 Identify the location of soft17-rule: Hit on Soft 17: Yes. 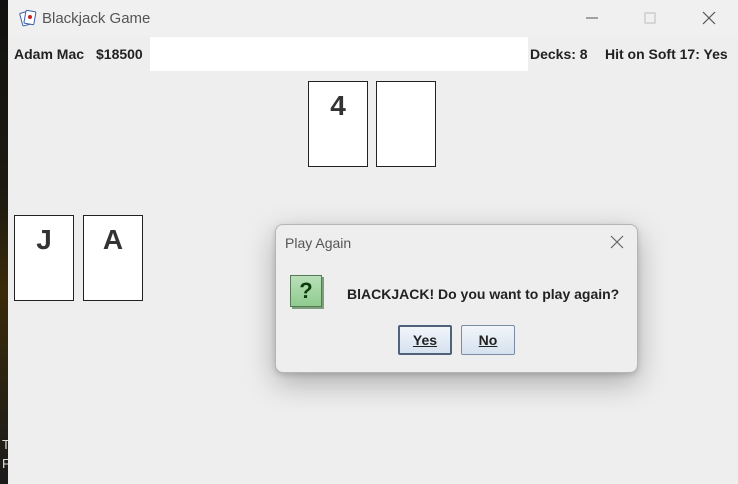
(666, 54).